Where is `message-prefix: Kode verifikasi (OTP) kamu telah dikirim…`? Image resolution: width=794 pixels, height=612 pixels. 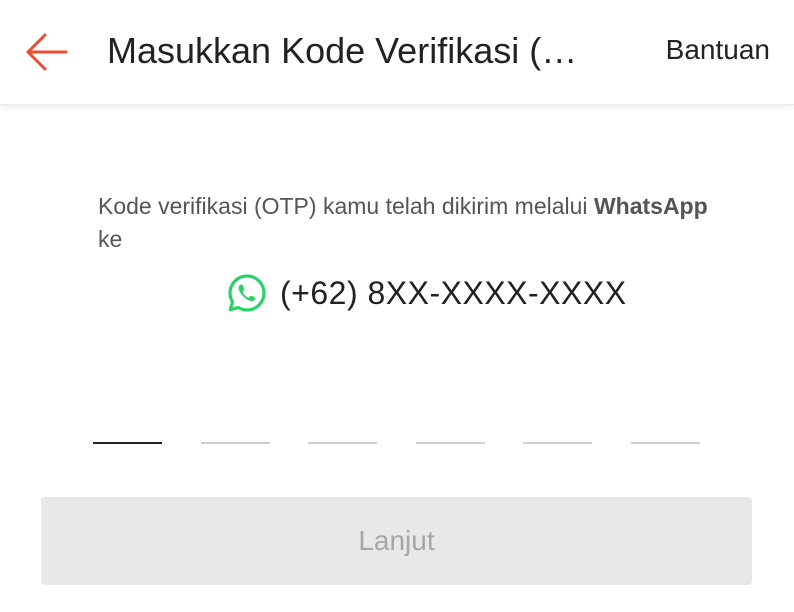 message-prefix: Kode verifikasi (OTP) kamu telah dikirim… is located at coordinates (346, 206).